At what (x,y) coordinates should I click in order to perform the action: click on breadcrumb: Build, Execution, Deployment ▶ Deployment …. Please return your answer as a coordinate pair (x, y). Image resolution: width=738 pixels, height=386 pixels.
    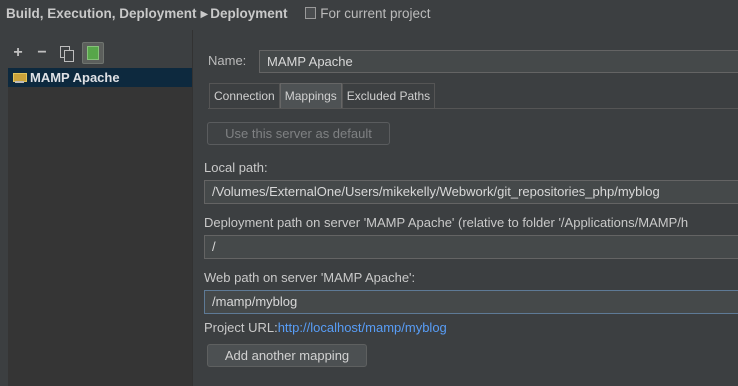
    Looking at the image, I should click on (218, 13).